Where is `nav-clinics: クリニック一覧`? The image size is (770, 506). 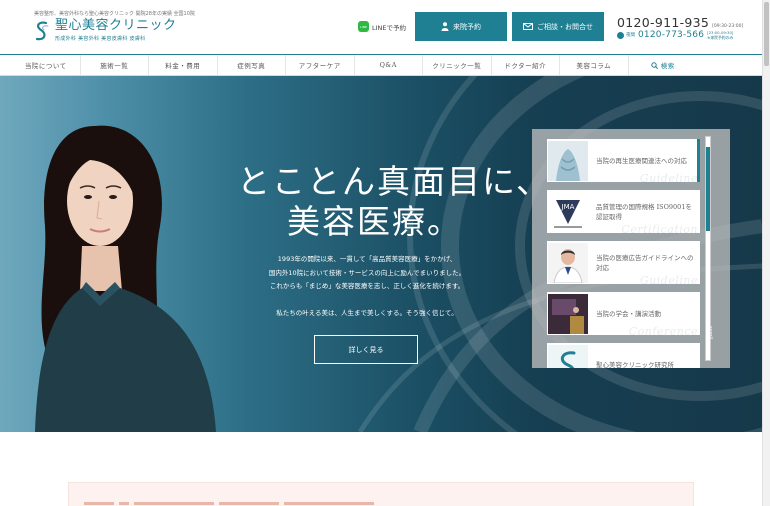
nav-clinics: クリニック一覧 is located at coordinates (457, 65).